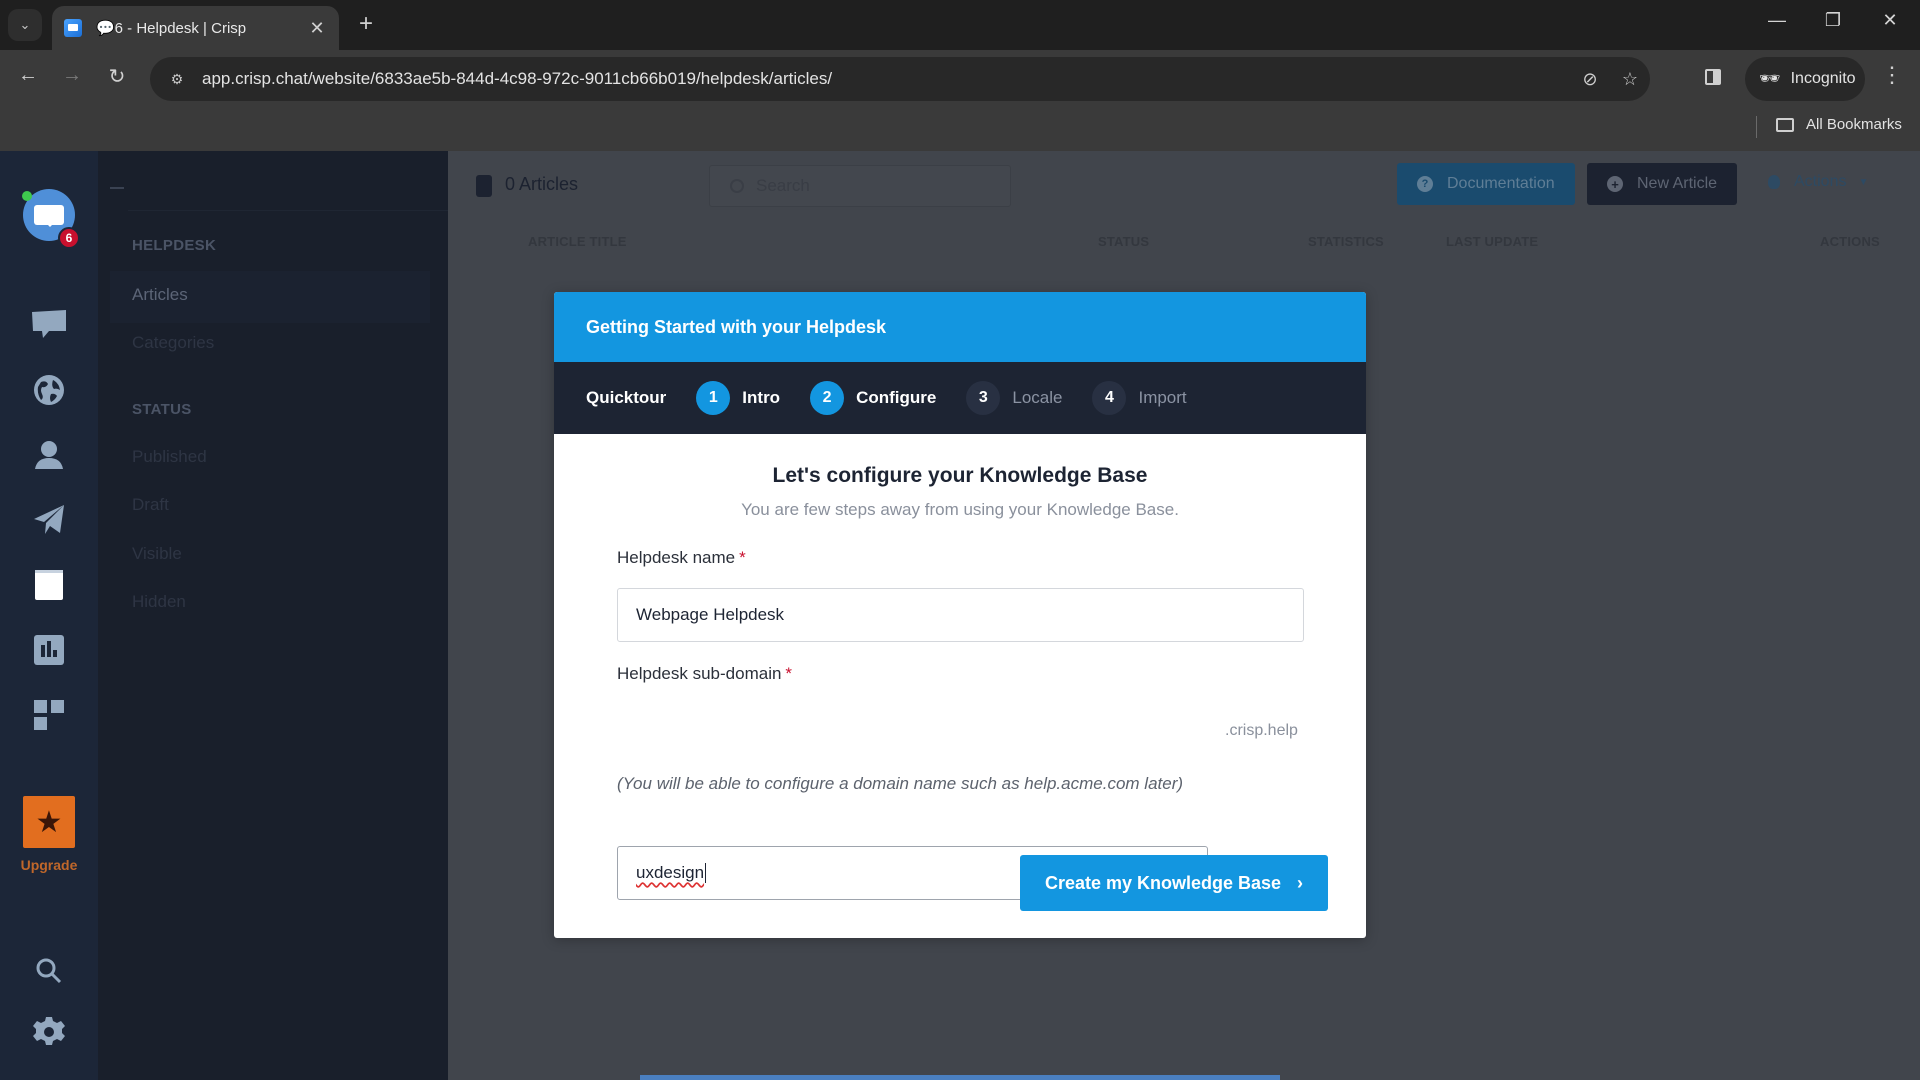 This screenshot has width=1920, height=1080. What do you see at coordinates (681, 558) in the screenshot?
I see `helpdesk-name-label: Helpdesk name *` at bounding box center [681, 558].